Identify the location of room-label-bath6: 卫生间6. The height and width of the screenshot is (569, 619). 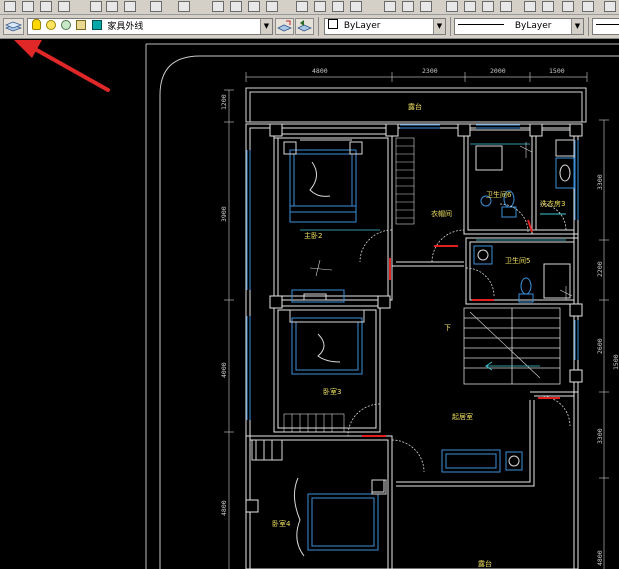
(499, 194).